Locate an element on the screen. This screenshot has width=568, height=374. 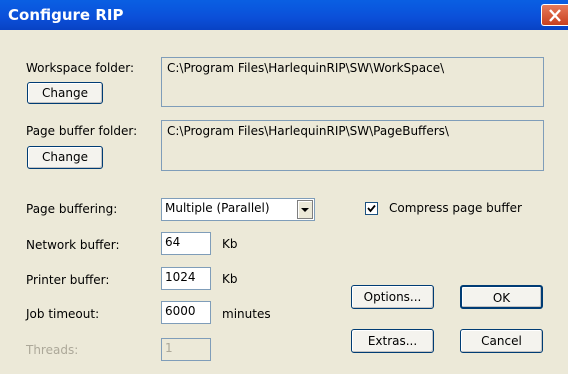
job-timeout-input: 6000 is located at coordinates (186, 312).